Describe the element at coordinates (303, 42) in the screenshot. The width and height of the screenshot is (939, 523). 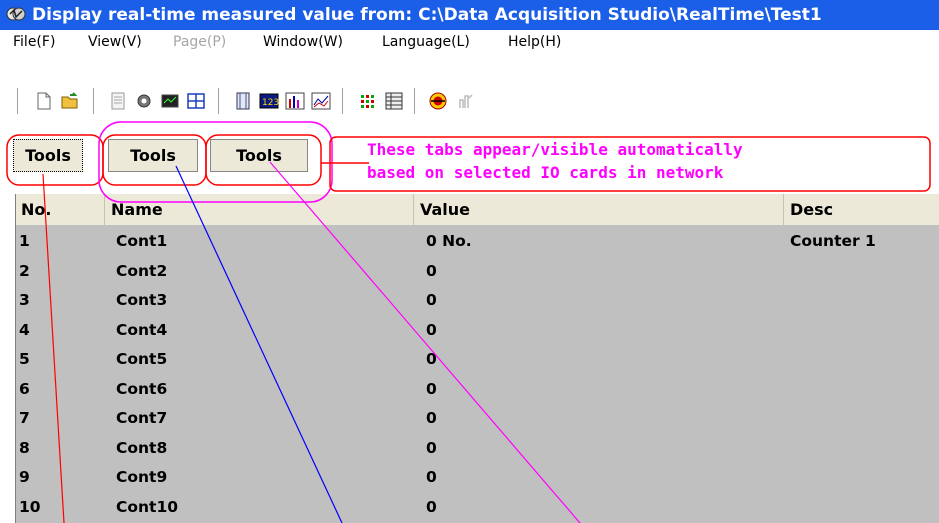
I see `menu-window: Window(W)` at that location.